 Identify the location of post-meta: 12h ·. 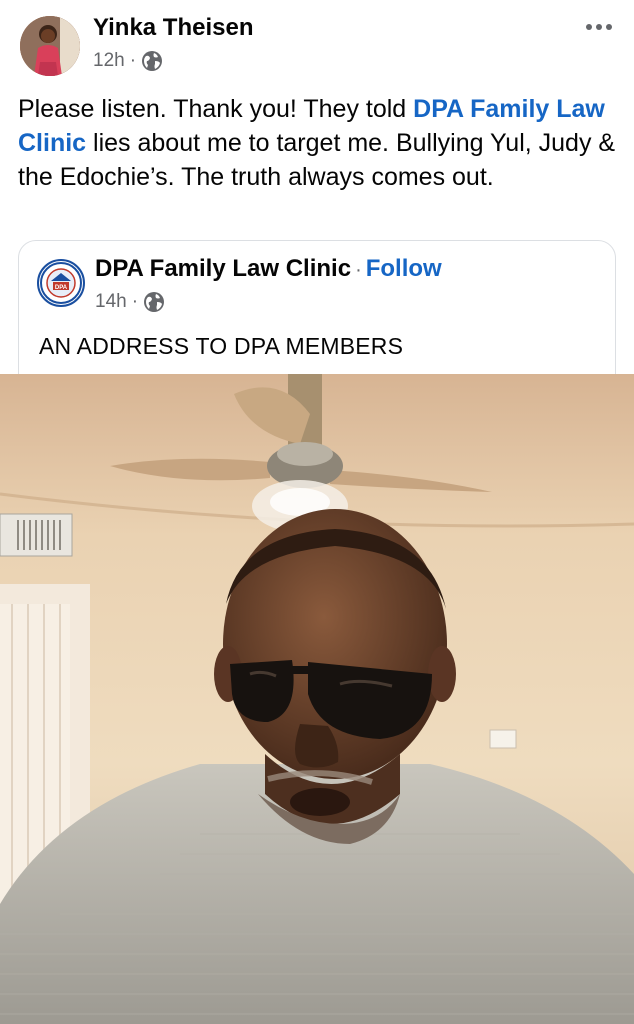
(128, 61).